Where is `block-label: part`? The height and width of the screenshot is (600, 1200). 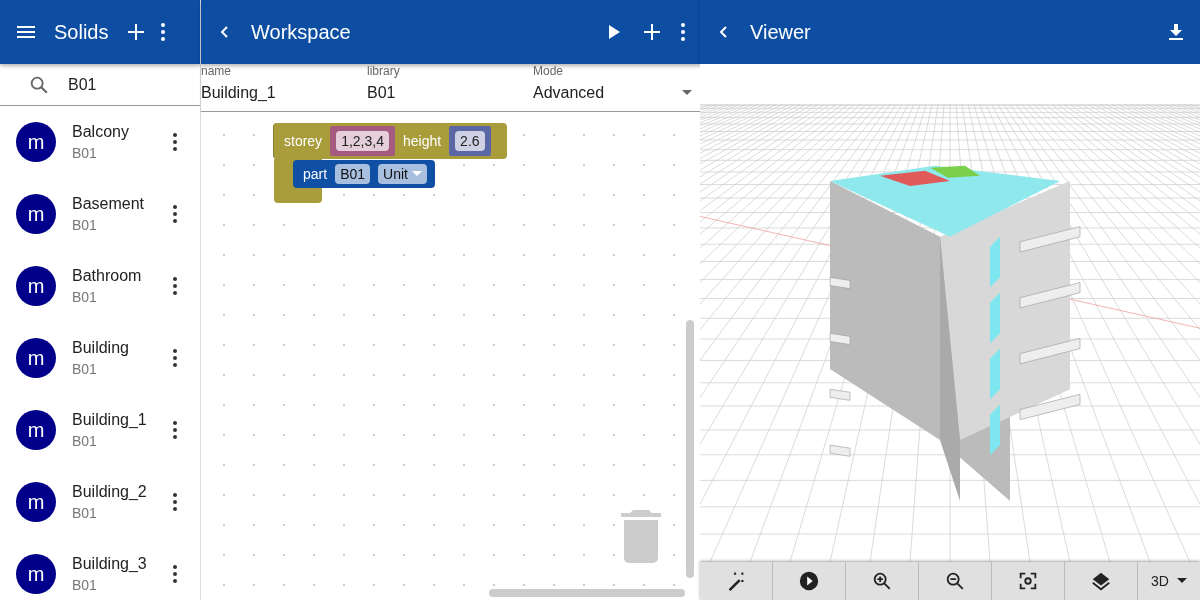 block-label: part is located at coordinates (315, 174).